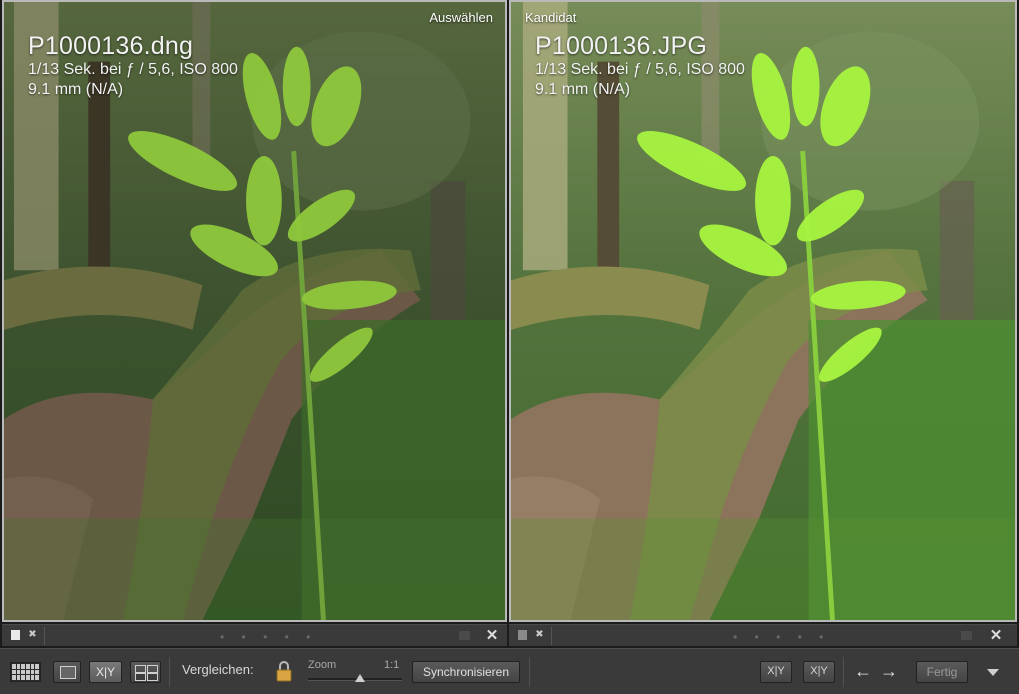 The image size is (1019, 694). I want to click on select-pane-bar: ✖ • • • • • ✕, so click(254, 635).